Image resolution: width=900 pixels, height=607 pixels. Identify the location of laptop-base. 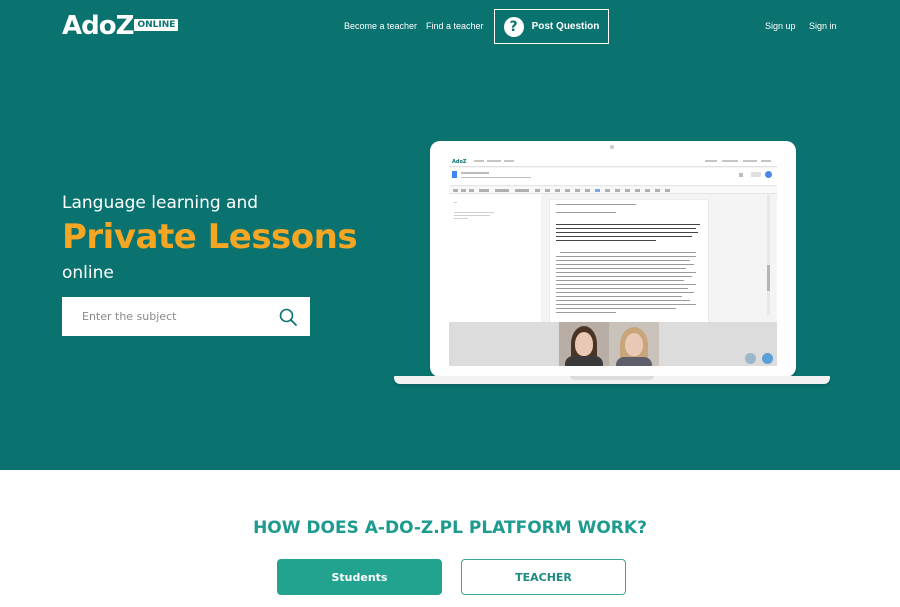
(612, 380).